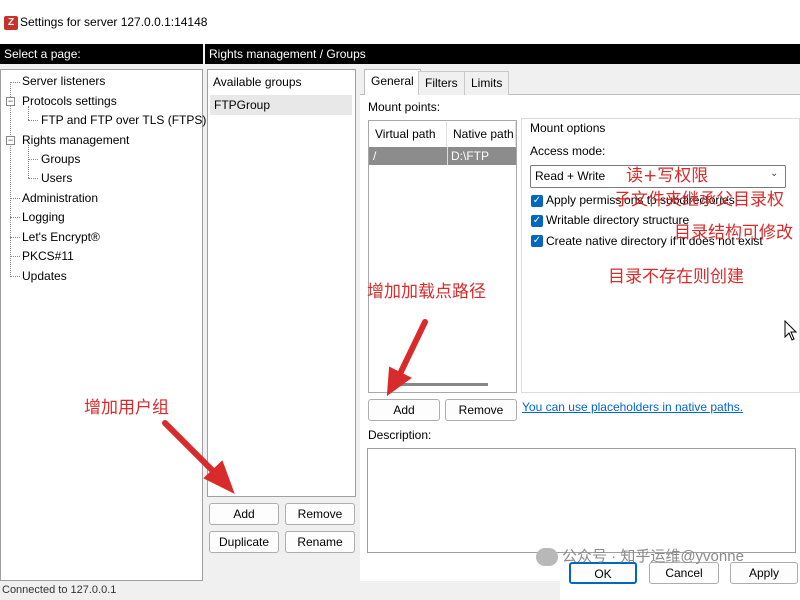  I want to click on annotation-arrows, so click(295, 407).